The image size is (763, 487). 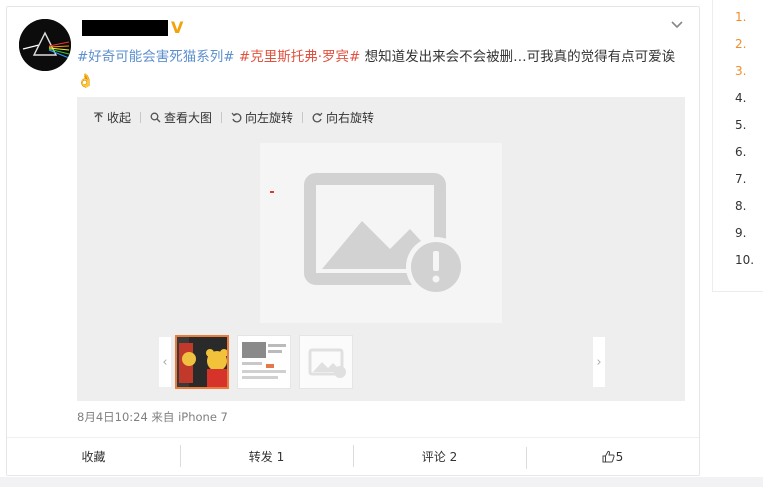 What do you see at coordinates (119, 118) in the screenshot?
I see `collapse-label: 收起` at bounding box center [119, 118].